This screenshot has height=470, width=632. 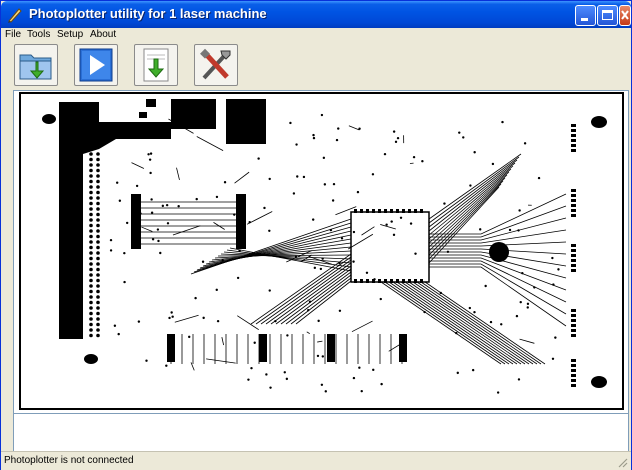 I want to click on download-document-icon, so click(x=156, y=65).